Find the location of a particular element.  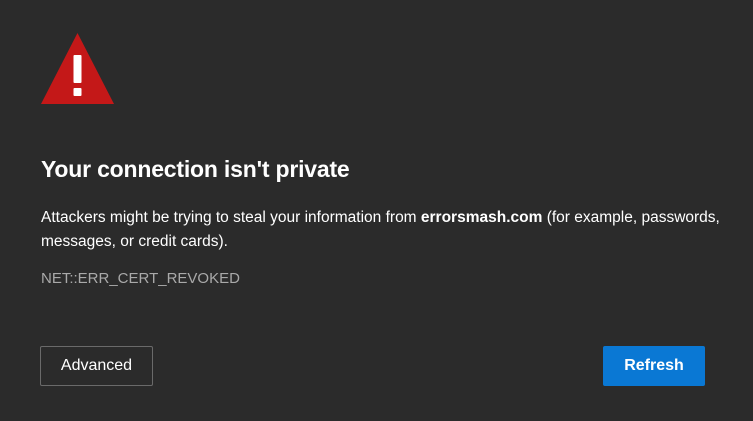

error-code: NET::ERR_CERT_REVOKED is located at coordinates (140, 278).